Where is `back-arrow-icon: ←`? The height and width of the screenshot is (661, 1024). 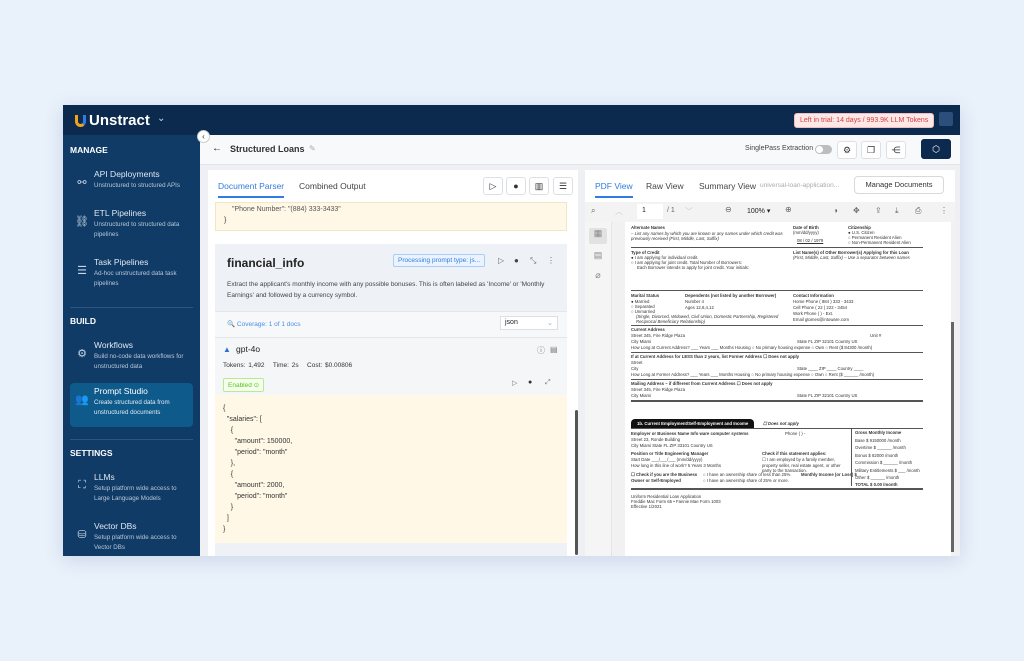
back-arrow-icon: ← is located at coordinates (217, 148).